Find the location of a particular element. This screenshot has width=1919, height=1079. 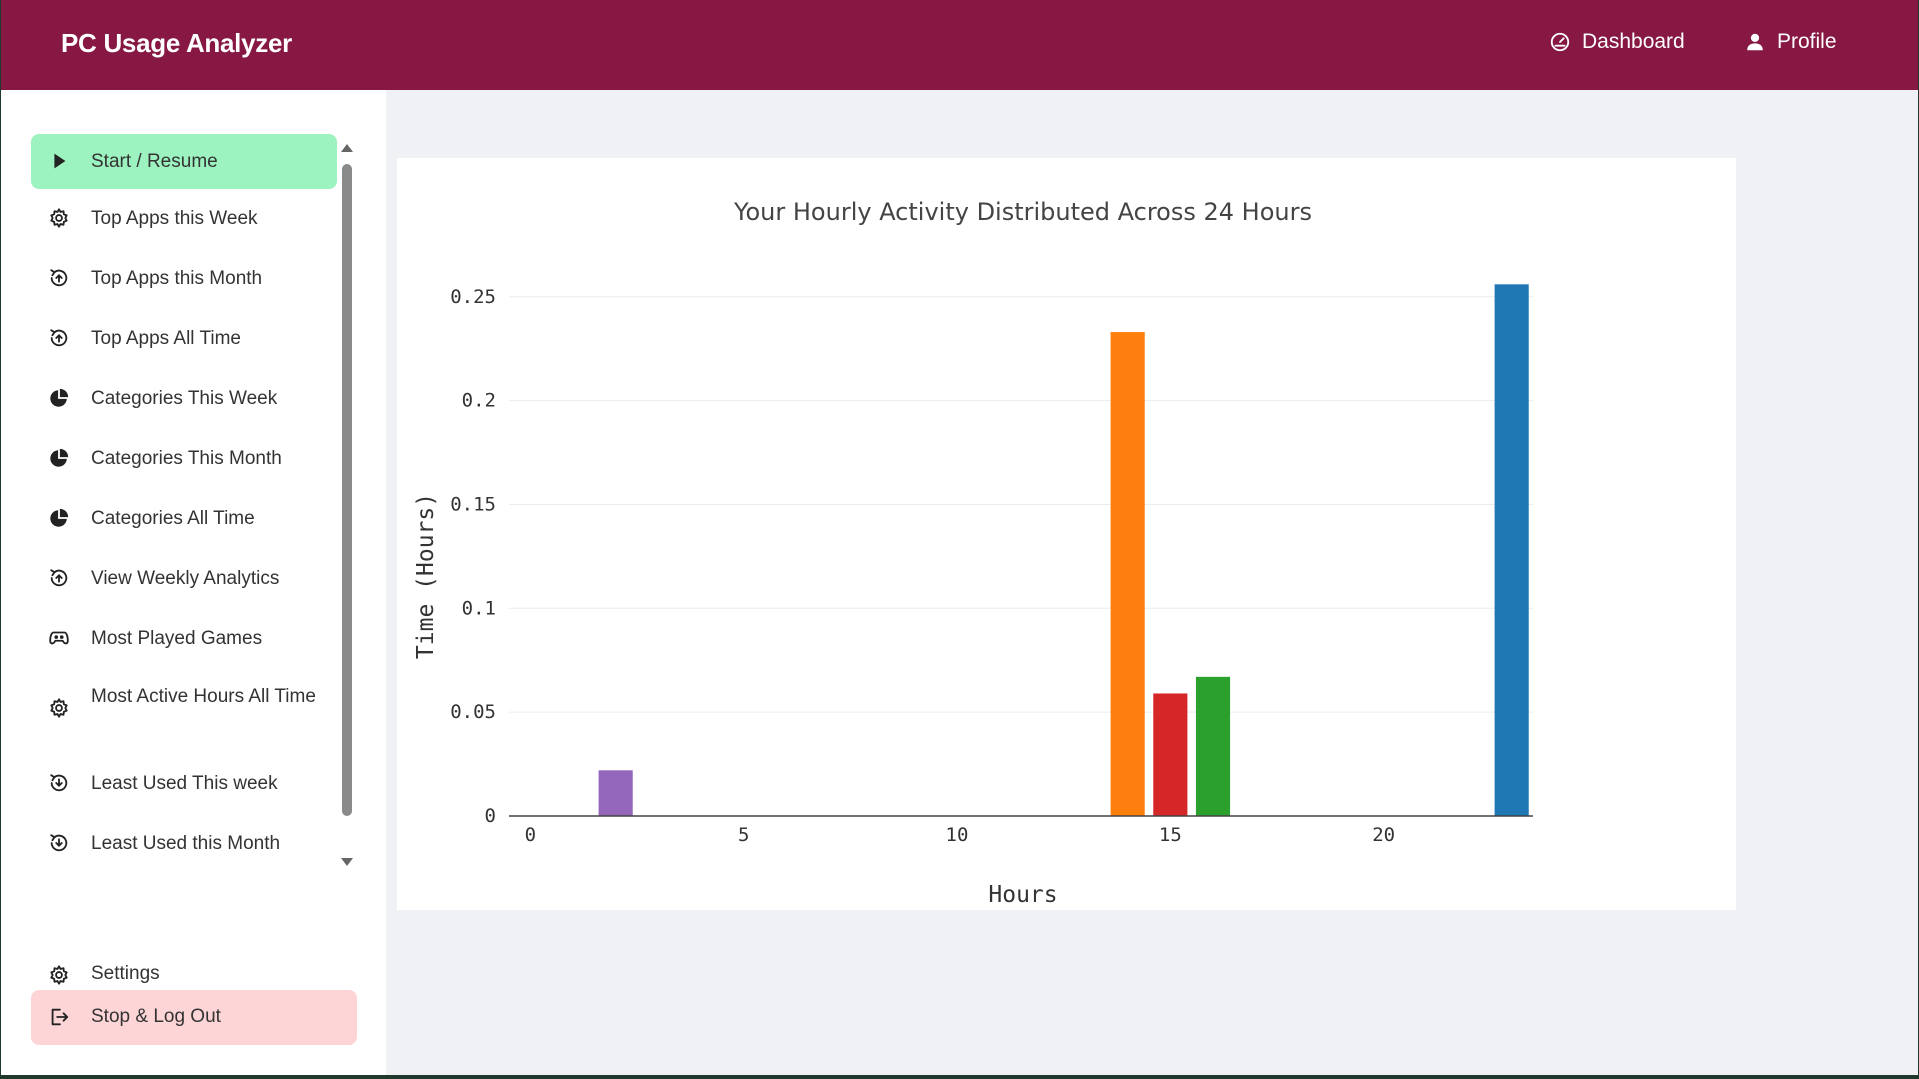

nav-dashboard-link: Dashboard is located at coordinates (1617, 42).